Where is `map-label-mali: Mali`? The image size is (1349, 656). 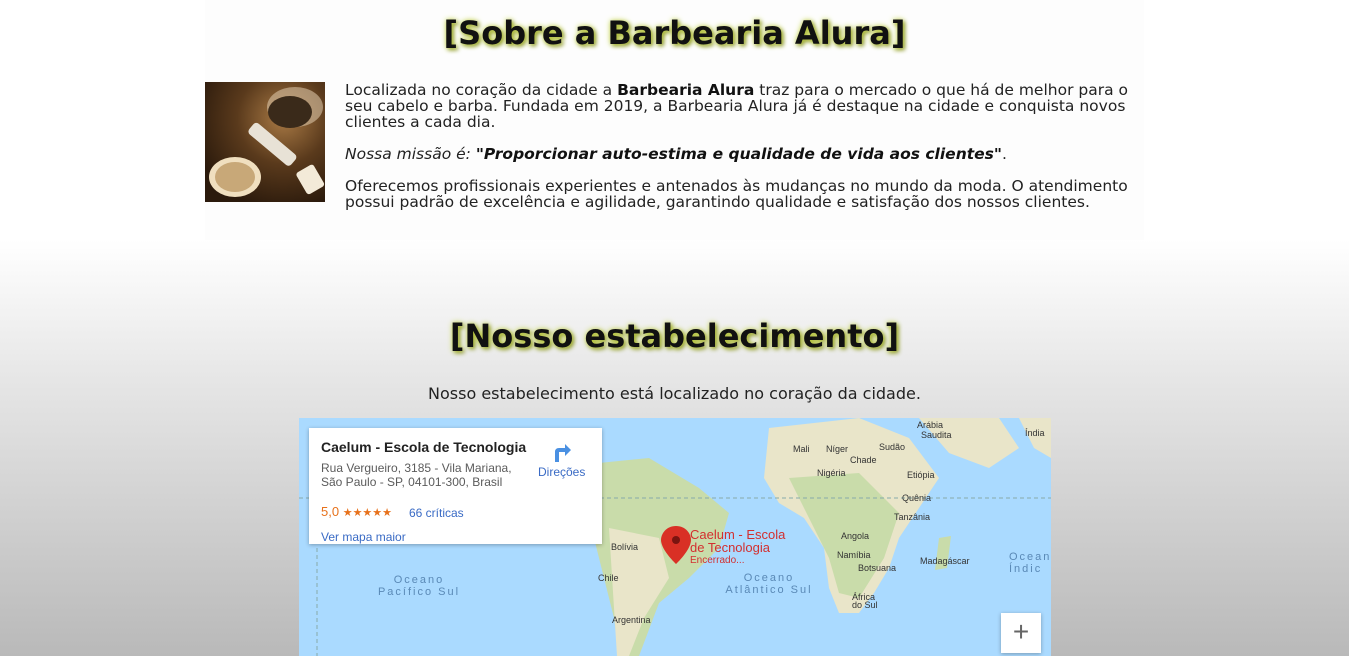
map-label-mali: Mali is located at coordinates (801, 449).